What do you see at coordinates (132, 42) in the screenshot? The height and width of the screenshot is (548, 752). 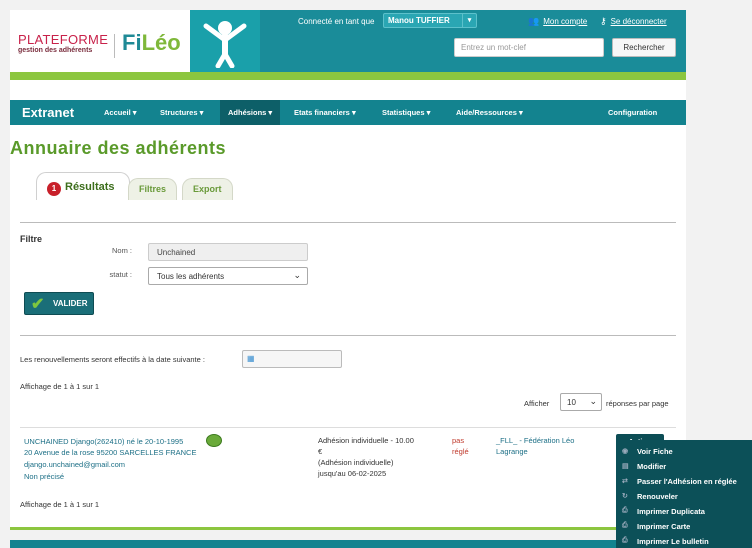 I see `brand-fi: Fi` at bounding box center [132, 42].